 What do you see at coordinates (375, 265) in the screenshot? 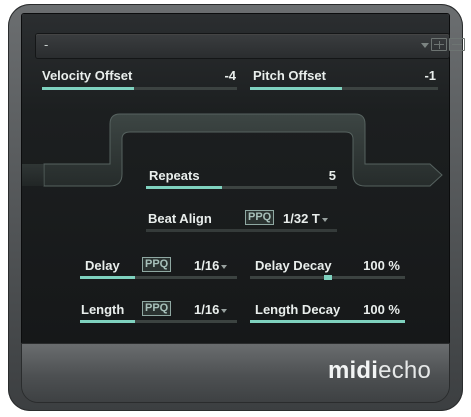
I see `delay-decay-value: 100 %` at bounding box center [375, 265].